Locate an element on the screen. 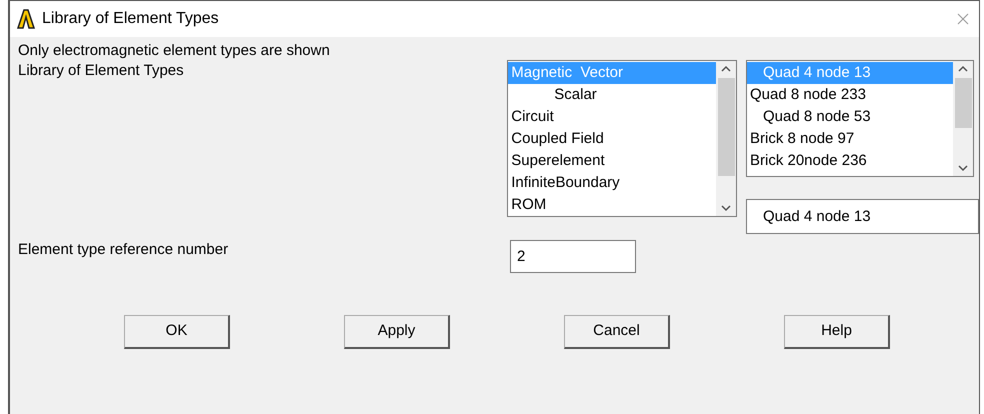  reference-number-label: Element type reference number is located at coordinates (124, 250).